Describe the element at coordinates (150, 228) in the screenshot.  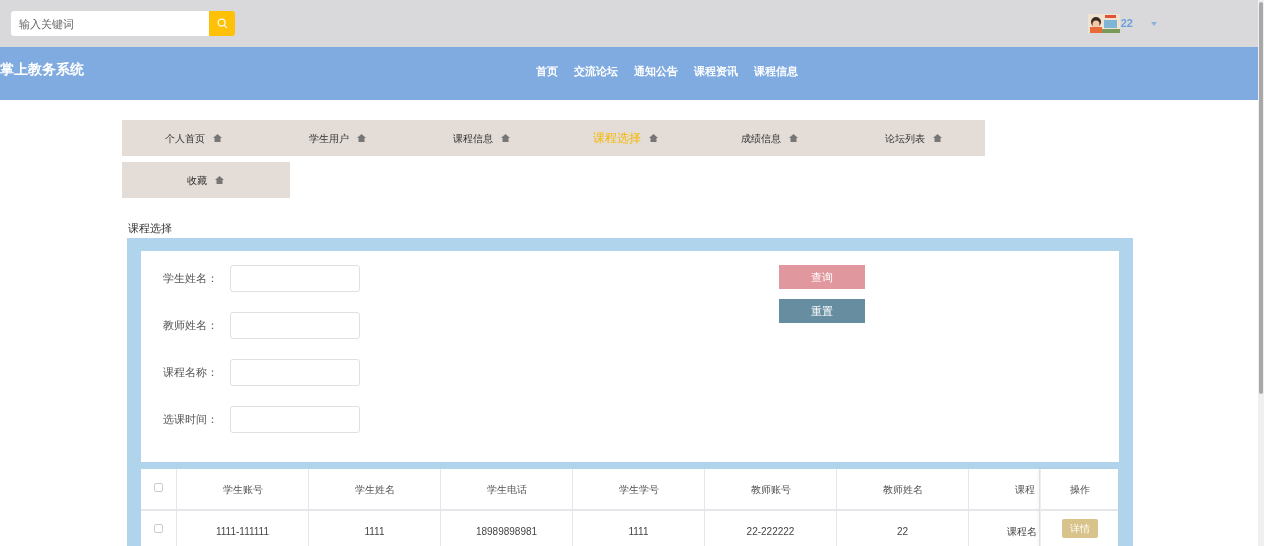
I see `section-title: 课程选择` at that location.